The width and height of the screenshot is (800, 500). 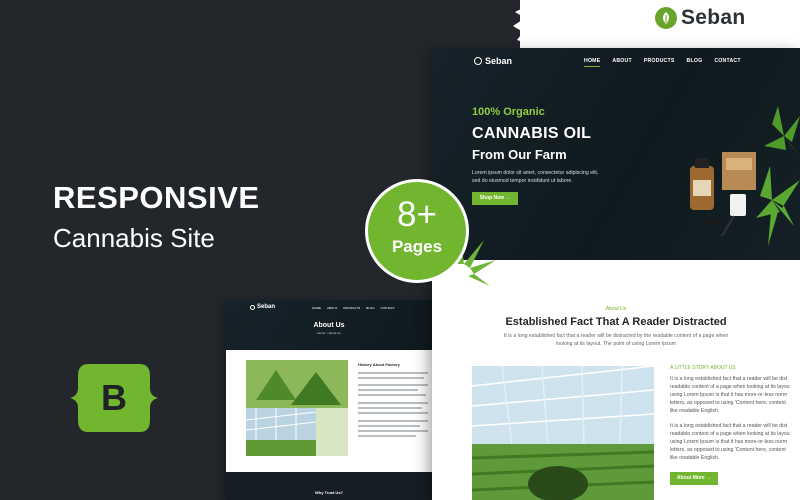 What do you see at coordinates (156, 197) in the screenshot?
I see `headline-main: RESPONSIVE` at bounding box center [156, 197].